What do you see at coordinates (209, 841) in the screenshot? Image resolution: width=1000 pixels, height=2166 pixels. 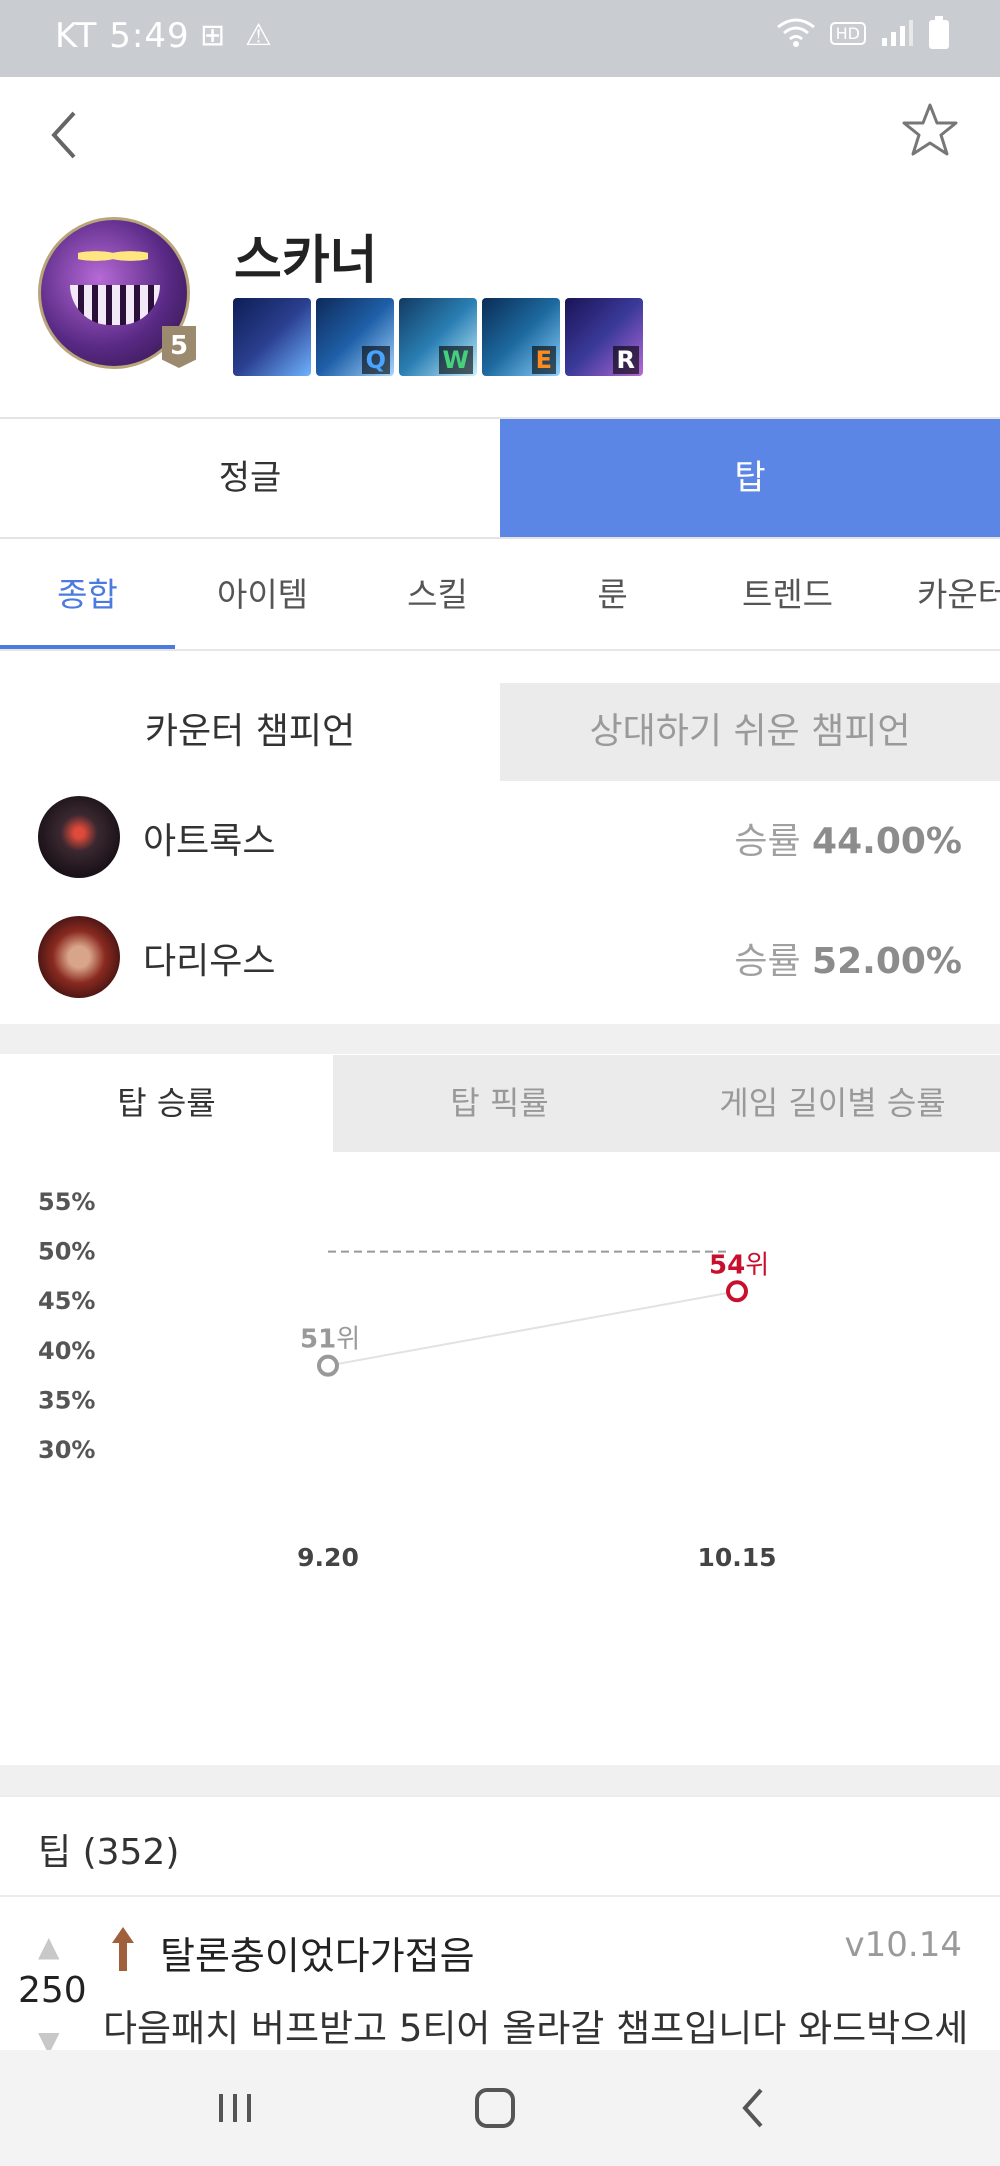 I see `champion-name: 아트록스` at bounding box center [209, 841].